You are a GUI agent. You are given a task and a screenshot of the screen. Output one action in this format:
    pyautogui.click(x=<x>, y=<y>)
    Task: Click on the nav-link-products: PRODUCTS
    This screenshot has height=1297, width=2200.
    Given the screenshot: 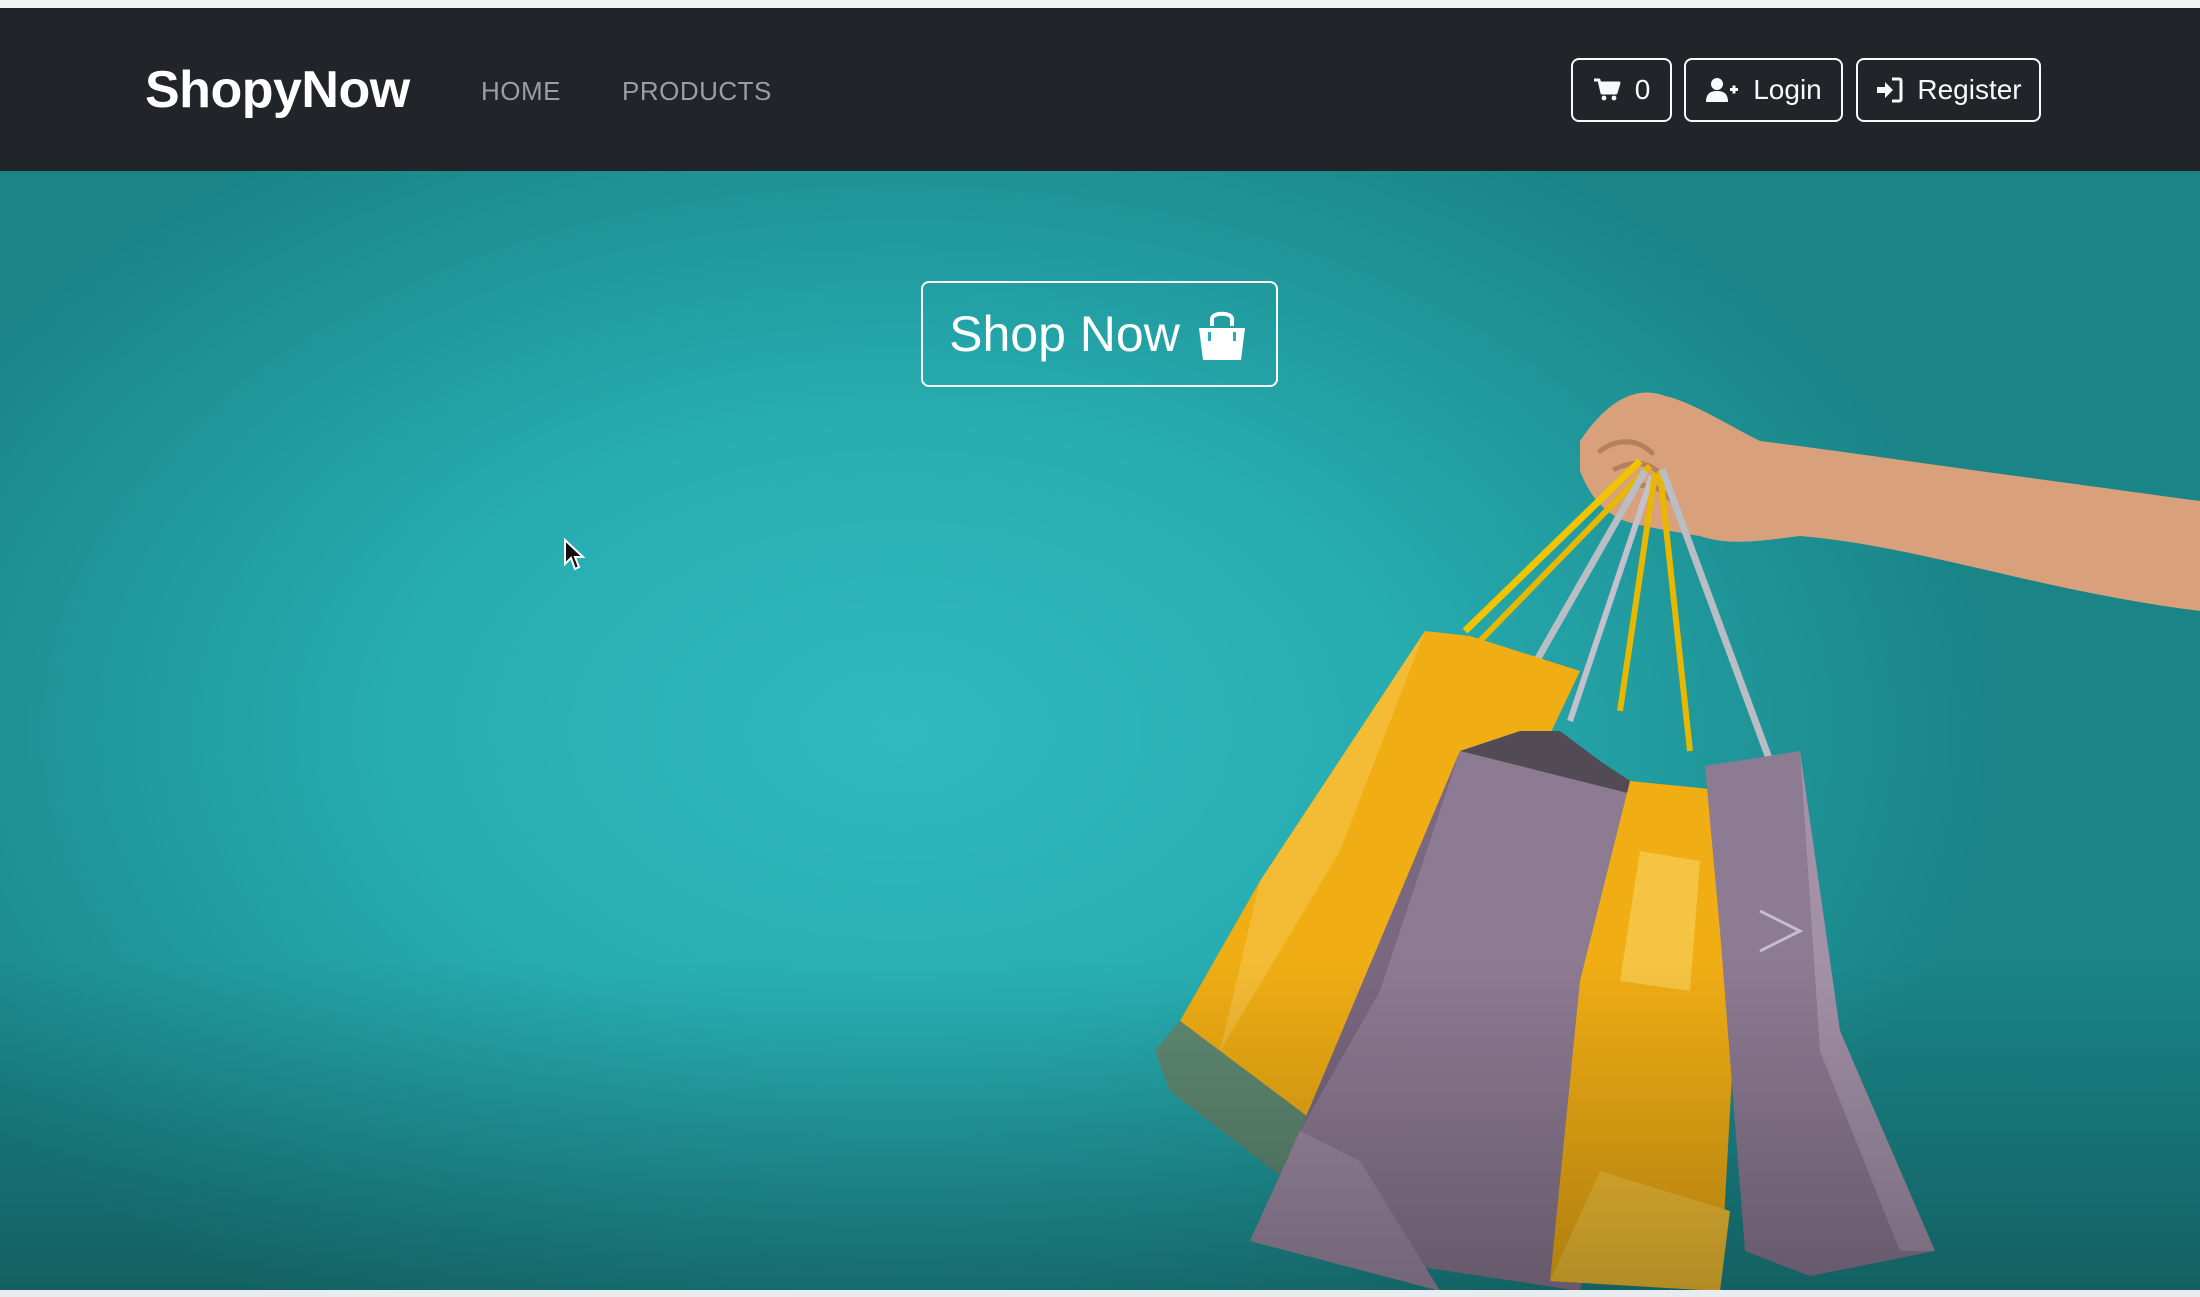 What is the action you would take?
    pyautogui.click(x=697, y=91)
    